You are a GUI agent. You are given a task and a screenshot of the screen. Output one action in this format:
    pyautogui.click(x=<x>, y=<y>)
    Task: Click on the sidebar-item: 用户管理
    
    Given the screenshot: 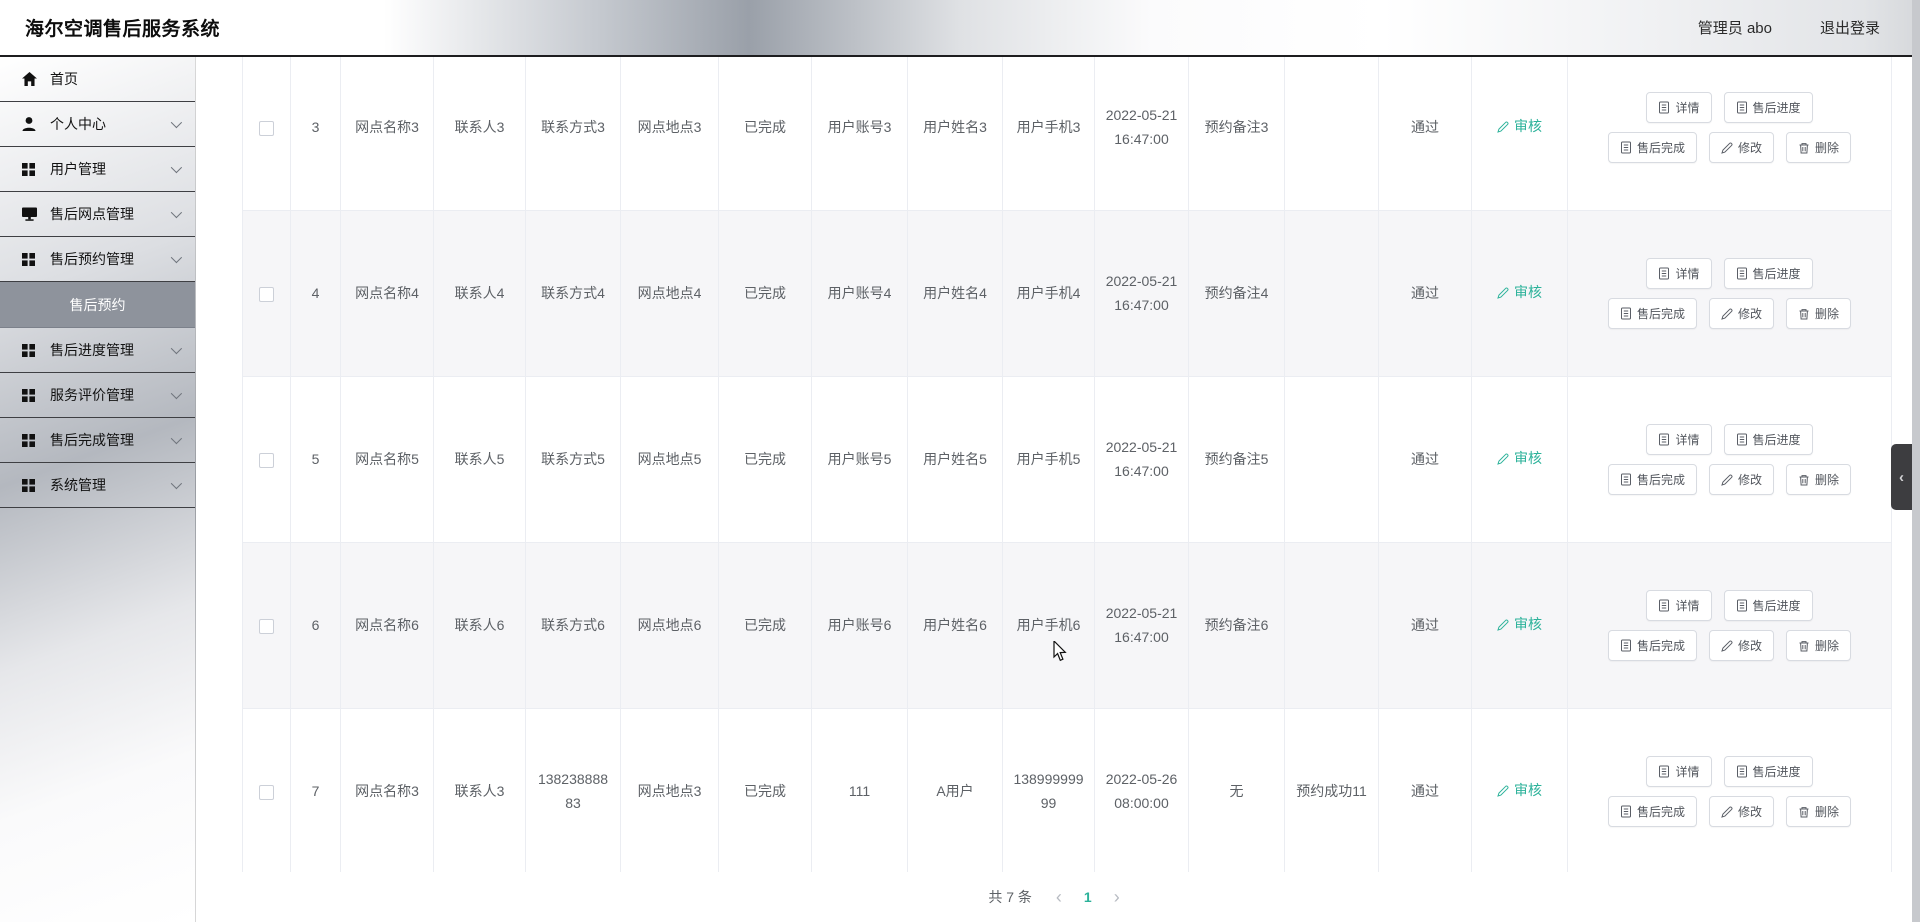 What is the action you would take?
    pyautogui.click(x=97, y=169)
    